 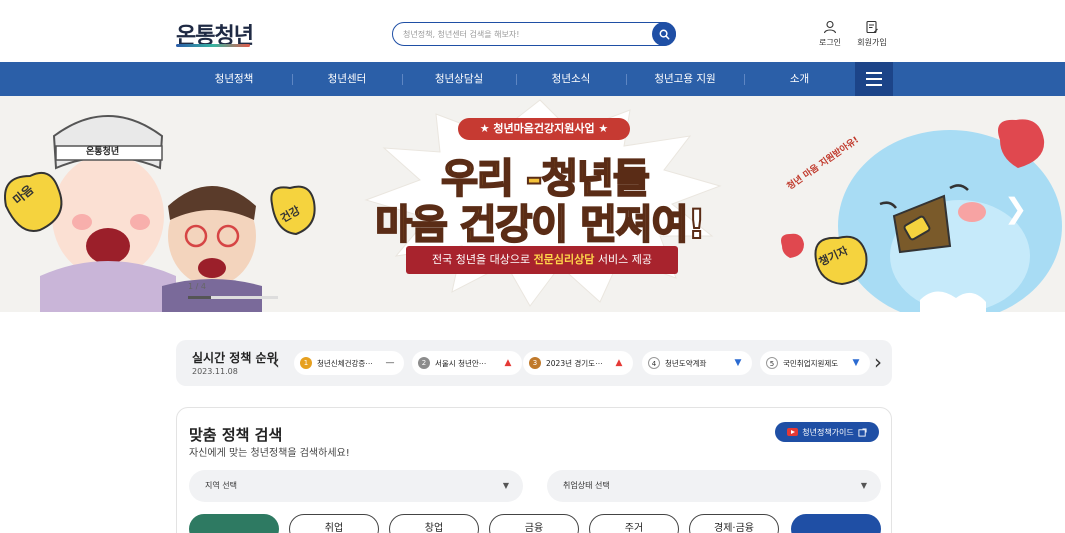 I want to click on category-button-housing: 주거, so click(x=634, y=523).